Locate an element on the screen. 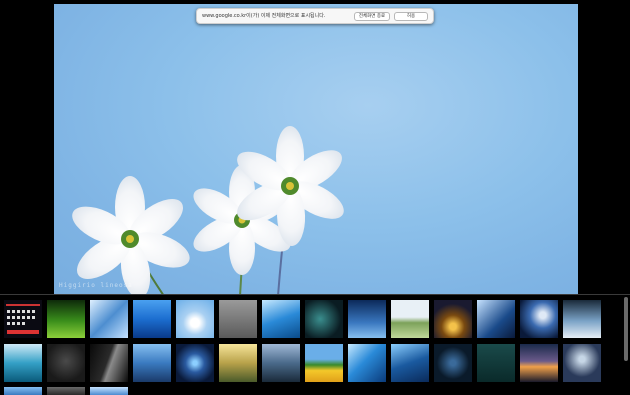 Image resolution: width=630 pixels, height=395 pixels. thumbnail-teal-dark is located at coordinates (496, 363).